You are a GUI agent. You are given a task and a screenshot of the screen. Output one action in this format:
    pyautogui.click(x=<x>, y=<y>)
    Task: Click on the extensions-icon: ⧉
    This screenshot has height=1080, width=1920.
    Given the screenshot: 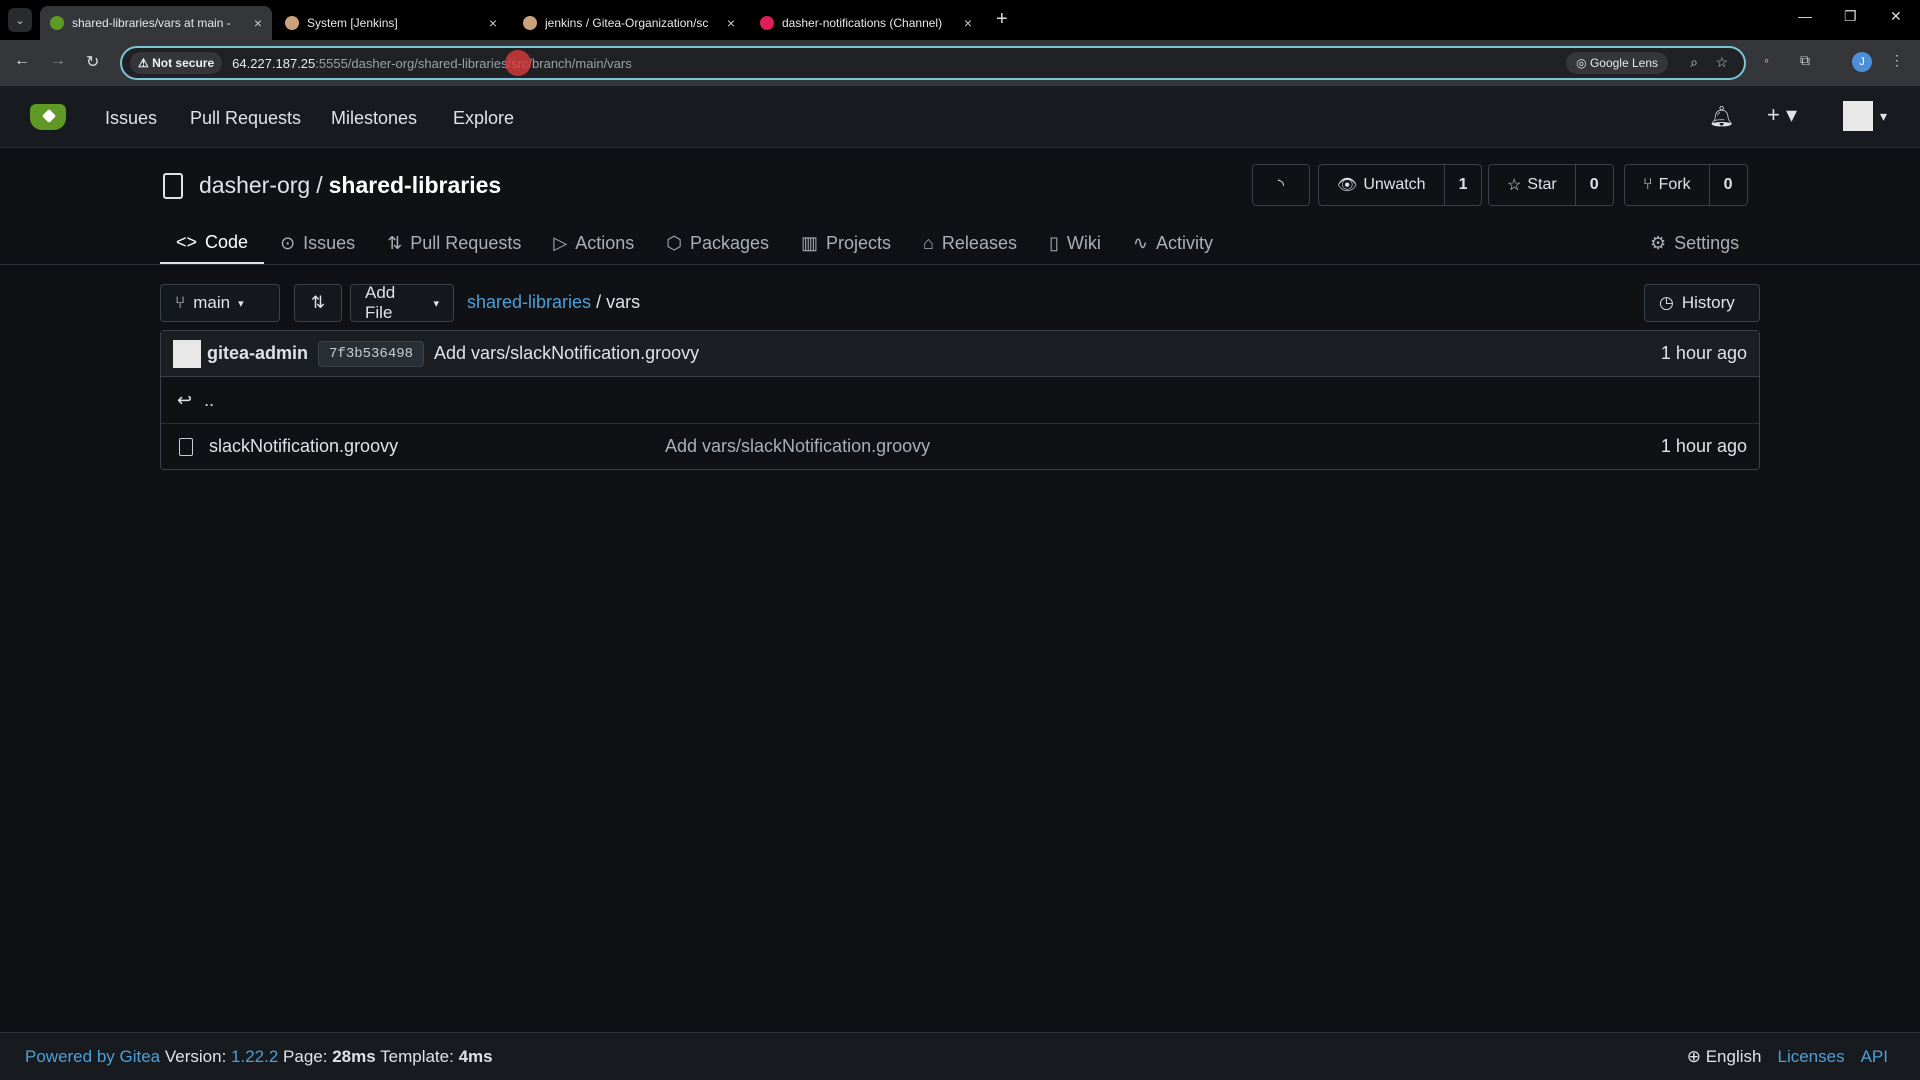 What is the action you would take?
    pyautogui.click(x=1805, y=60)
    